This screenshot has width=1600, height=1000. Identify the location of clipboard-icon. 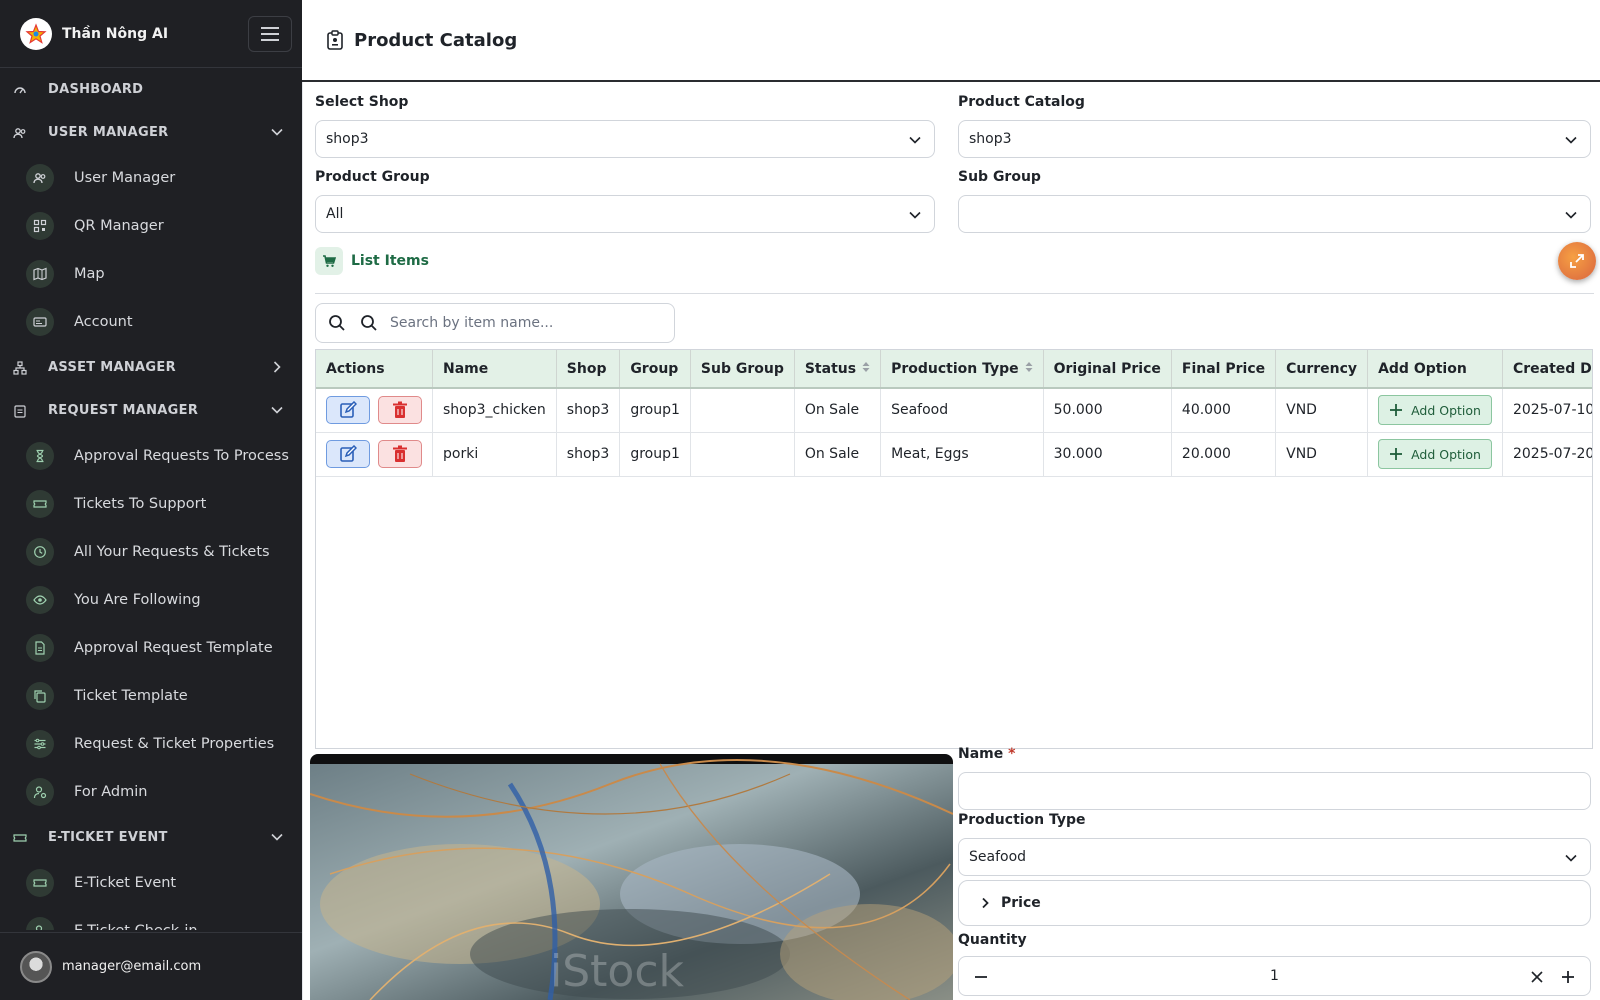
(20, 411).